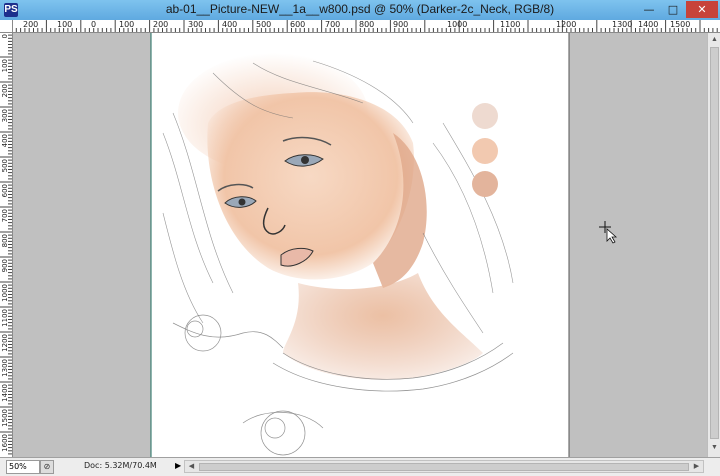 The width and height of the screenshot is (720, 476). Describe the element at coordinates (485, 184) in the screenshot. I see `swatch-dark-skin` at that location.